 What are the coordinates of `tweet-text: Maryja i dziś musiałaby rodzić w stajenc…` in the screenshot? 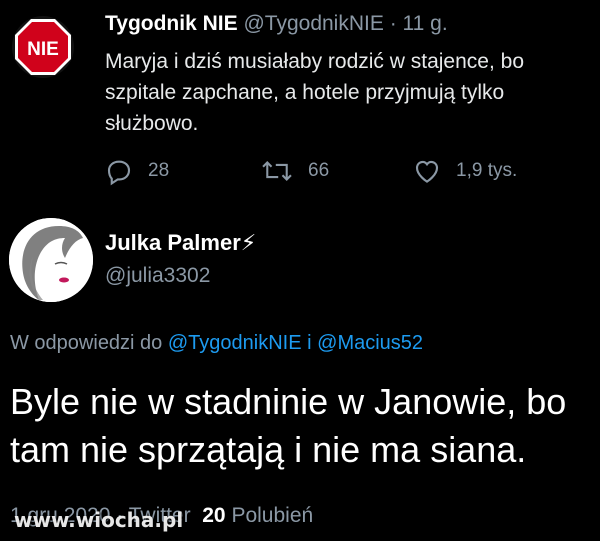 It's located at (314, 92).